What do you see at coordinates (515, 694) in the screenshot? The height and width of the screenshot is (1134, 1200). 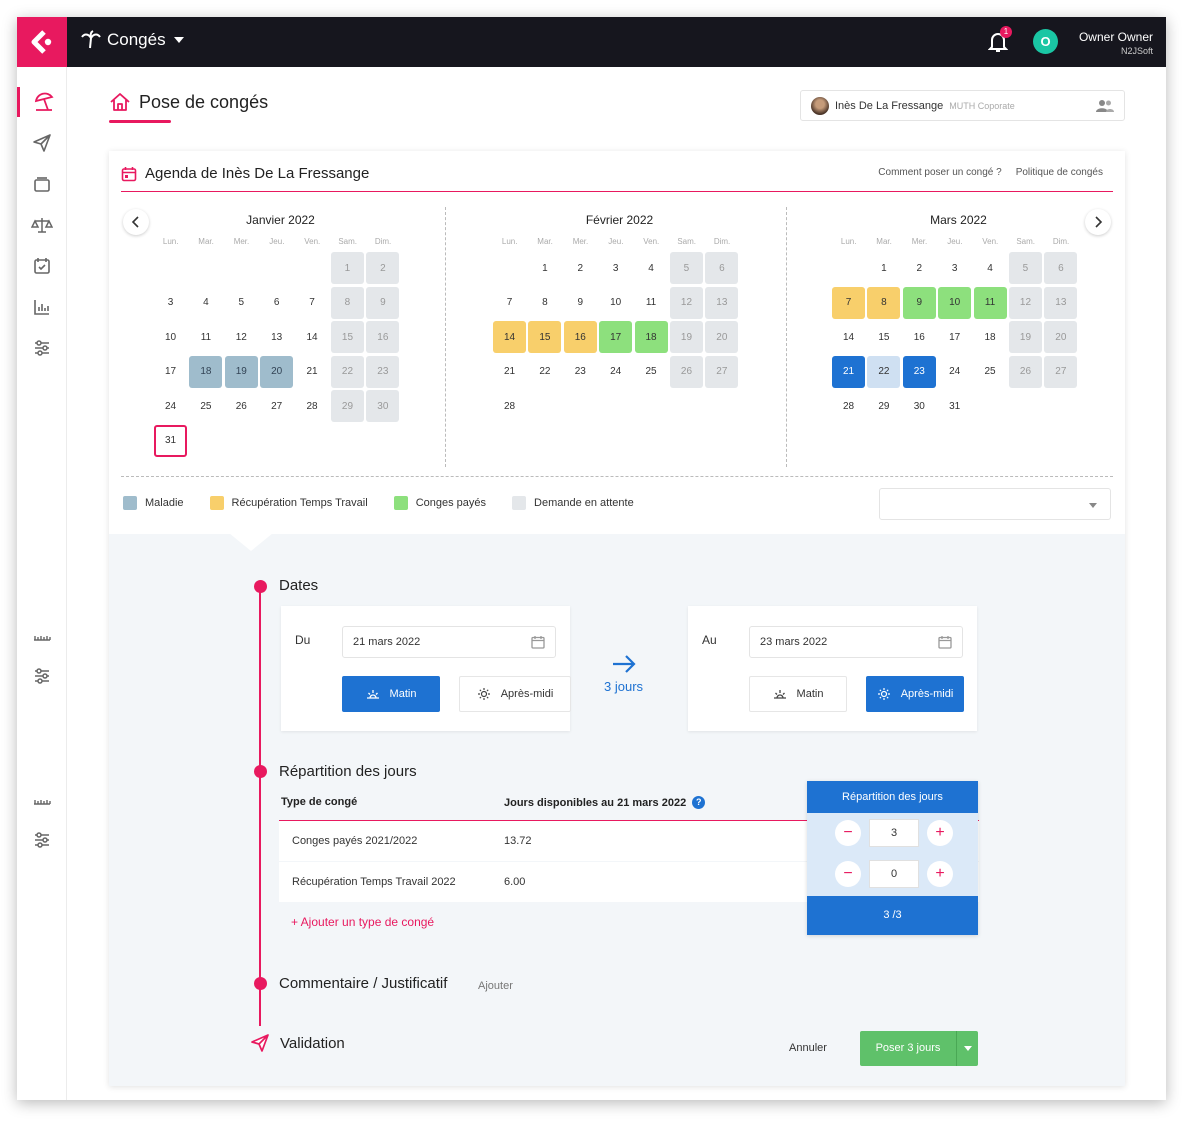 I see `start-afternoon-button: Après-midi` at bounding box center [515, 694].